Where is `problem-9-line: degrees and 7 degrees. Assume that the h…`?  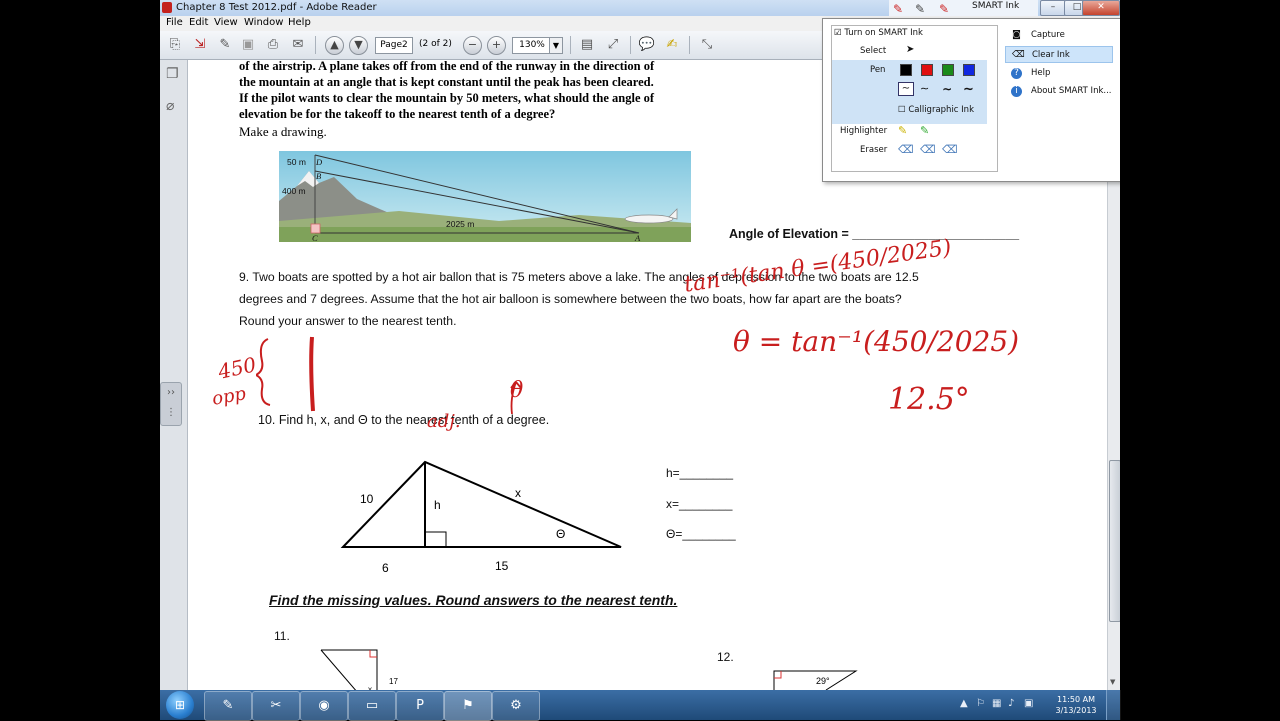 problem-9-line: degrees and 7 degrees. Assume that the h… is located at coordinates (570, 299).